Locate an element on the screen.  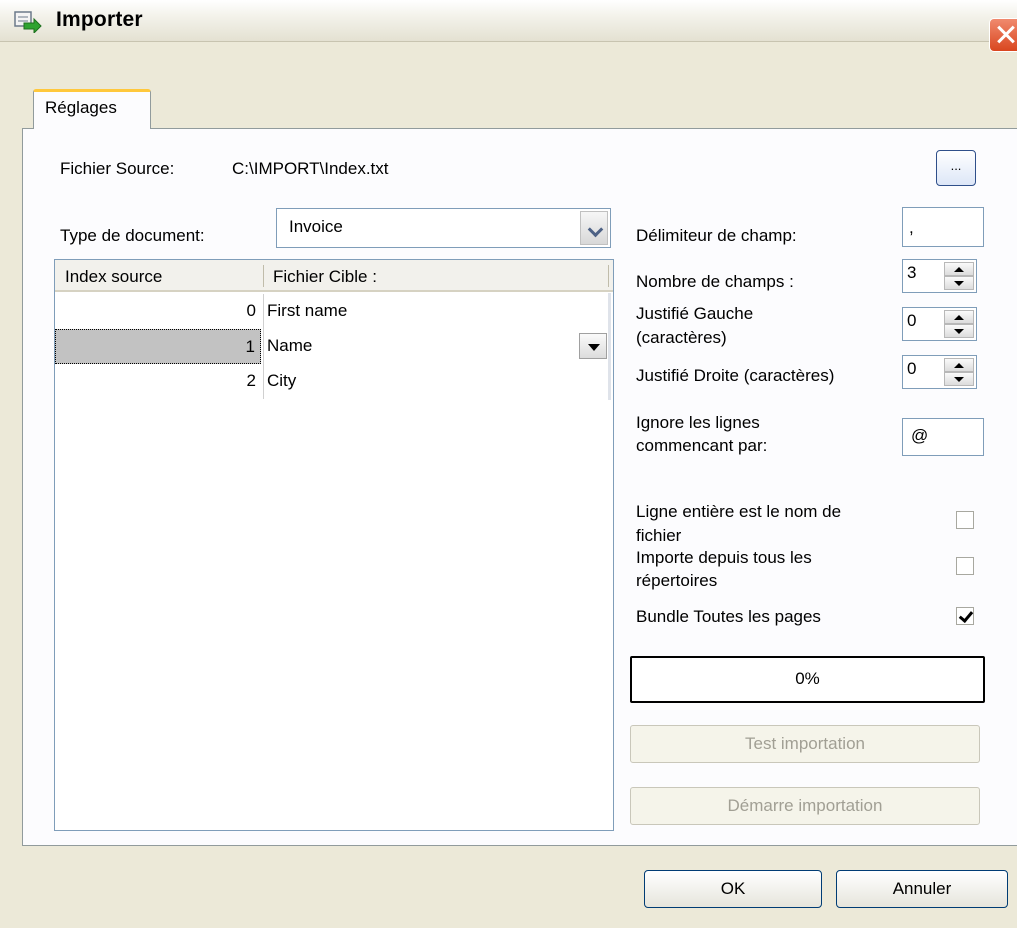
row-index-cell: 2 is located at coordinates (158, 381).